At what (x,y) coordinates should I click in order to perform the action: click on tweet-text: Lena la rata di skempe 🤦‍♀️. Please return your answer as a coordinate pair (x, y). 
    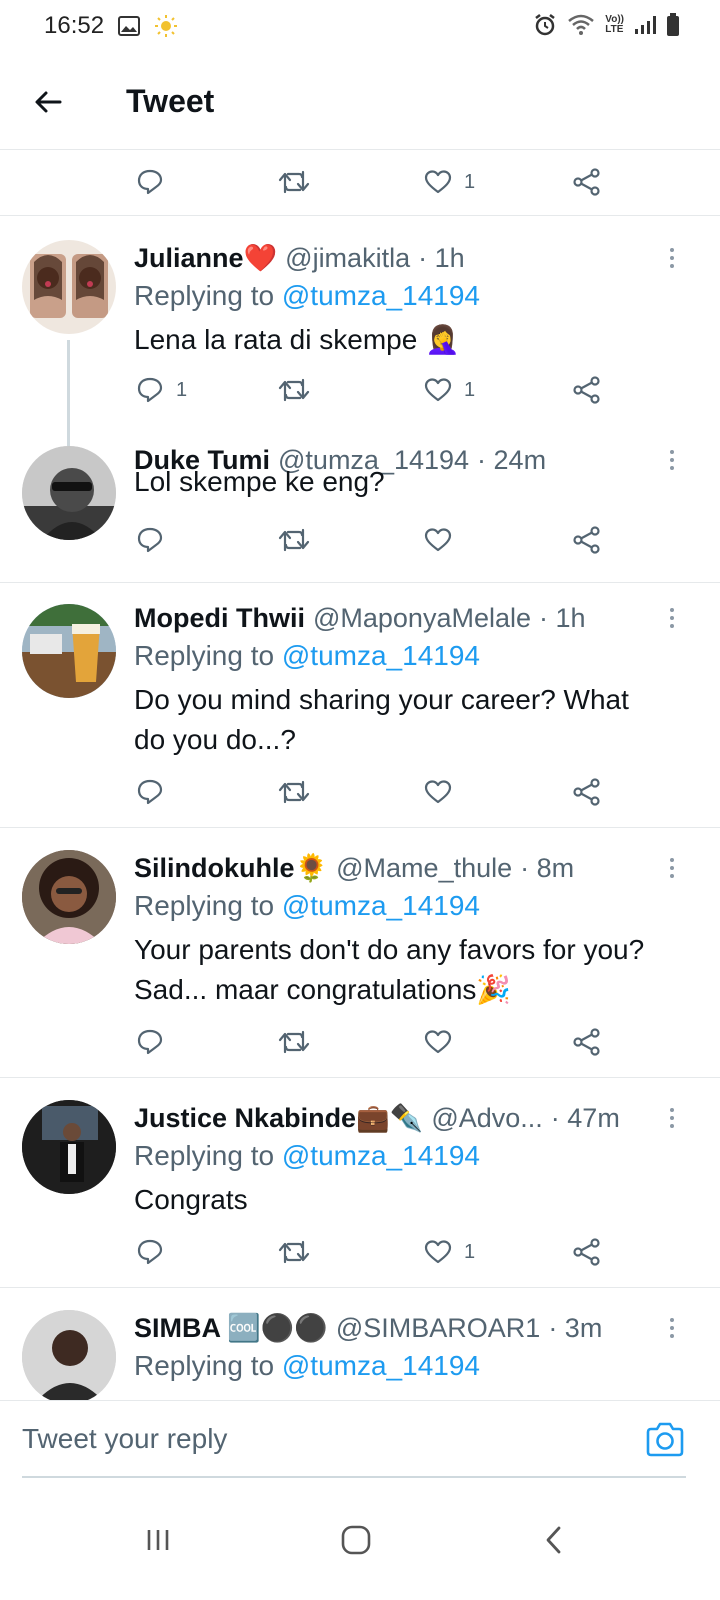
    Looking at the image, I should click on (297, 339).